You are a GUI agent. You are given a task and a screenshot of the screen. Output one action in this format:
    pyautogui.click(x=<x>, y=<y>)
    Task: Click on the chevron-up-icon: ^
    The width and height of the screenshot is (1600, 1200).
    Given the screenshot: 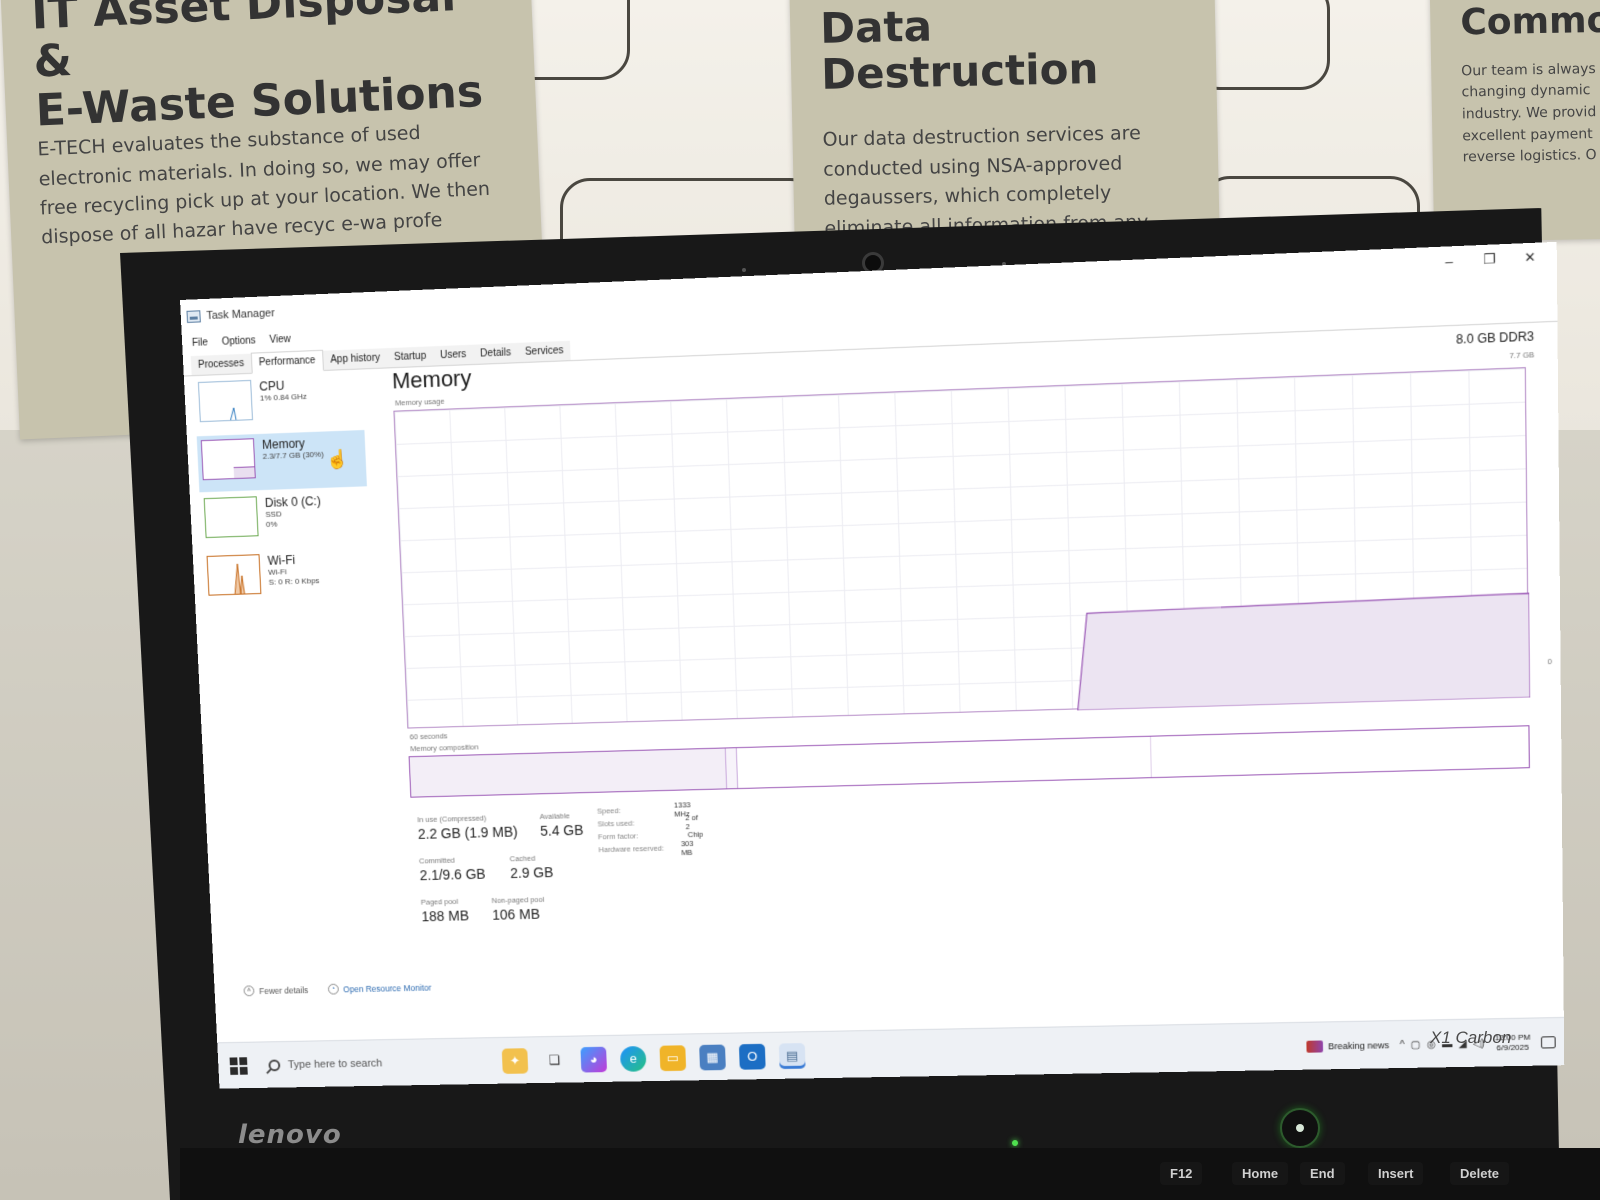 What is the action you would take?
    pyautogui.click(x=1402, y=1044)
    